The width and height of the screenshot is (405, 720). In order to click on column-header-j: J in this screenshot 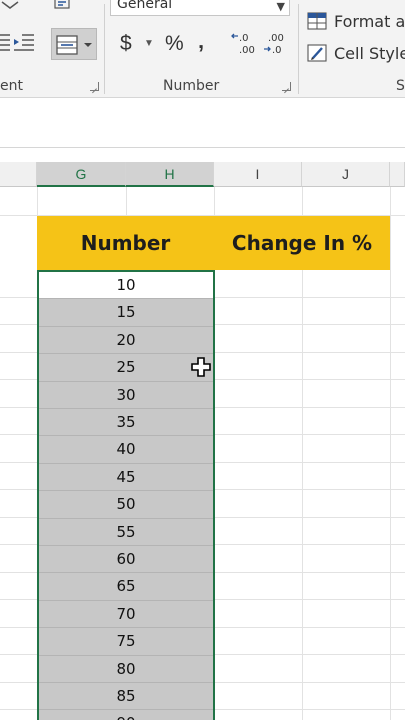, I will do `click(346, 174)`.